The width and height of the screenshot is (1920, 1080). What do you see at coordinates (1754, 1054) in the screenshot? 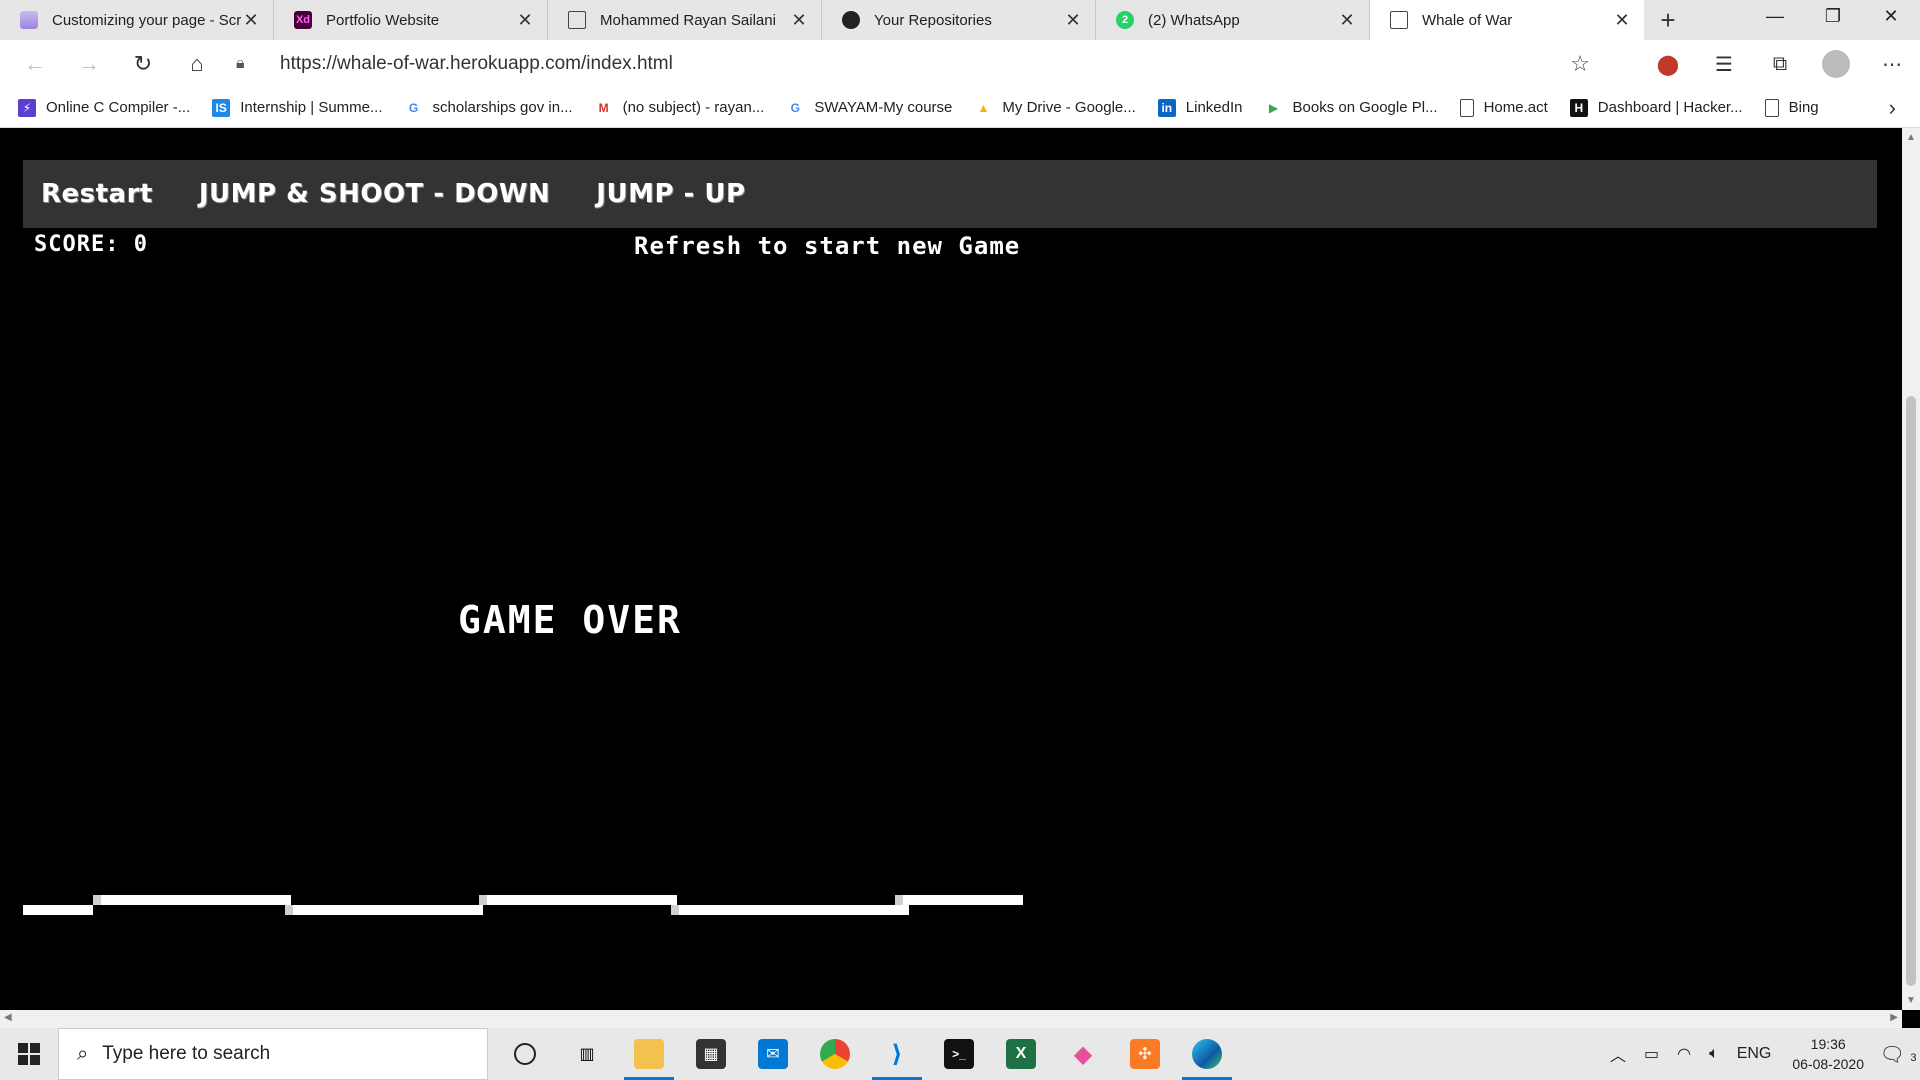
I see `language-indicator: ENG` at bounding box center [1754, 1054].